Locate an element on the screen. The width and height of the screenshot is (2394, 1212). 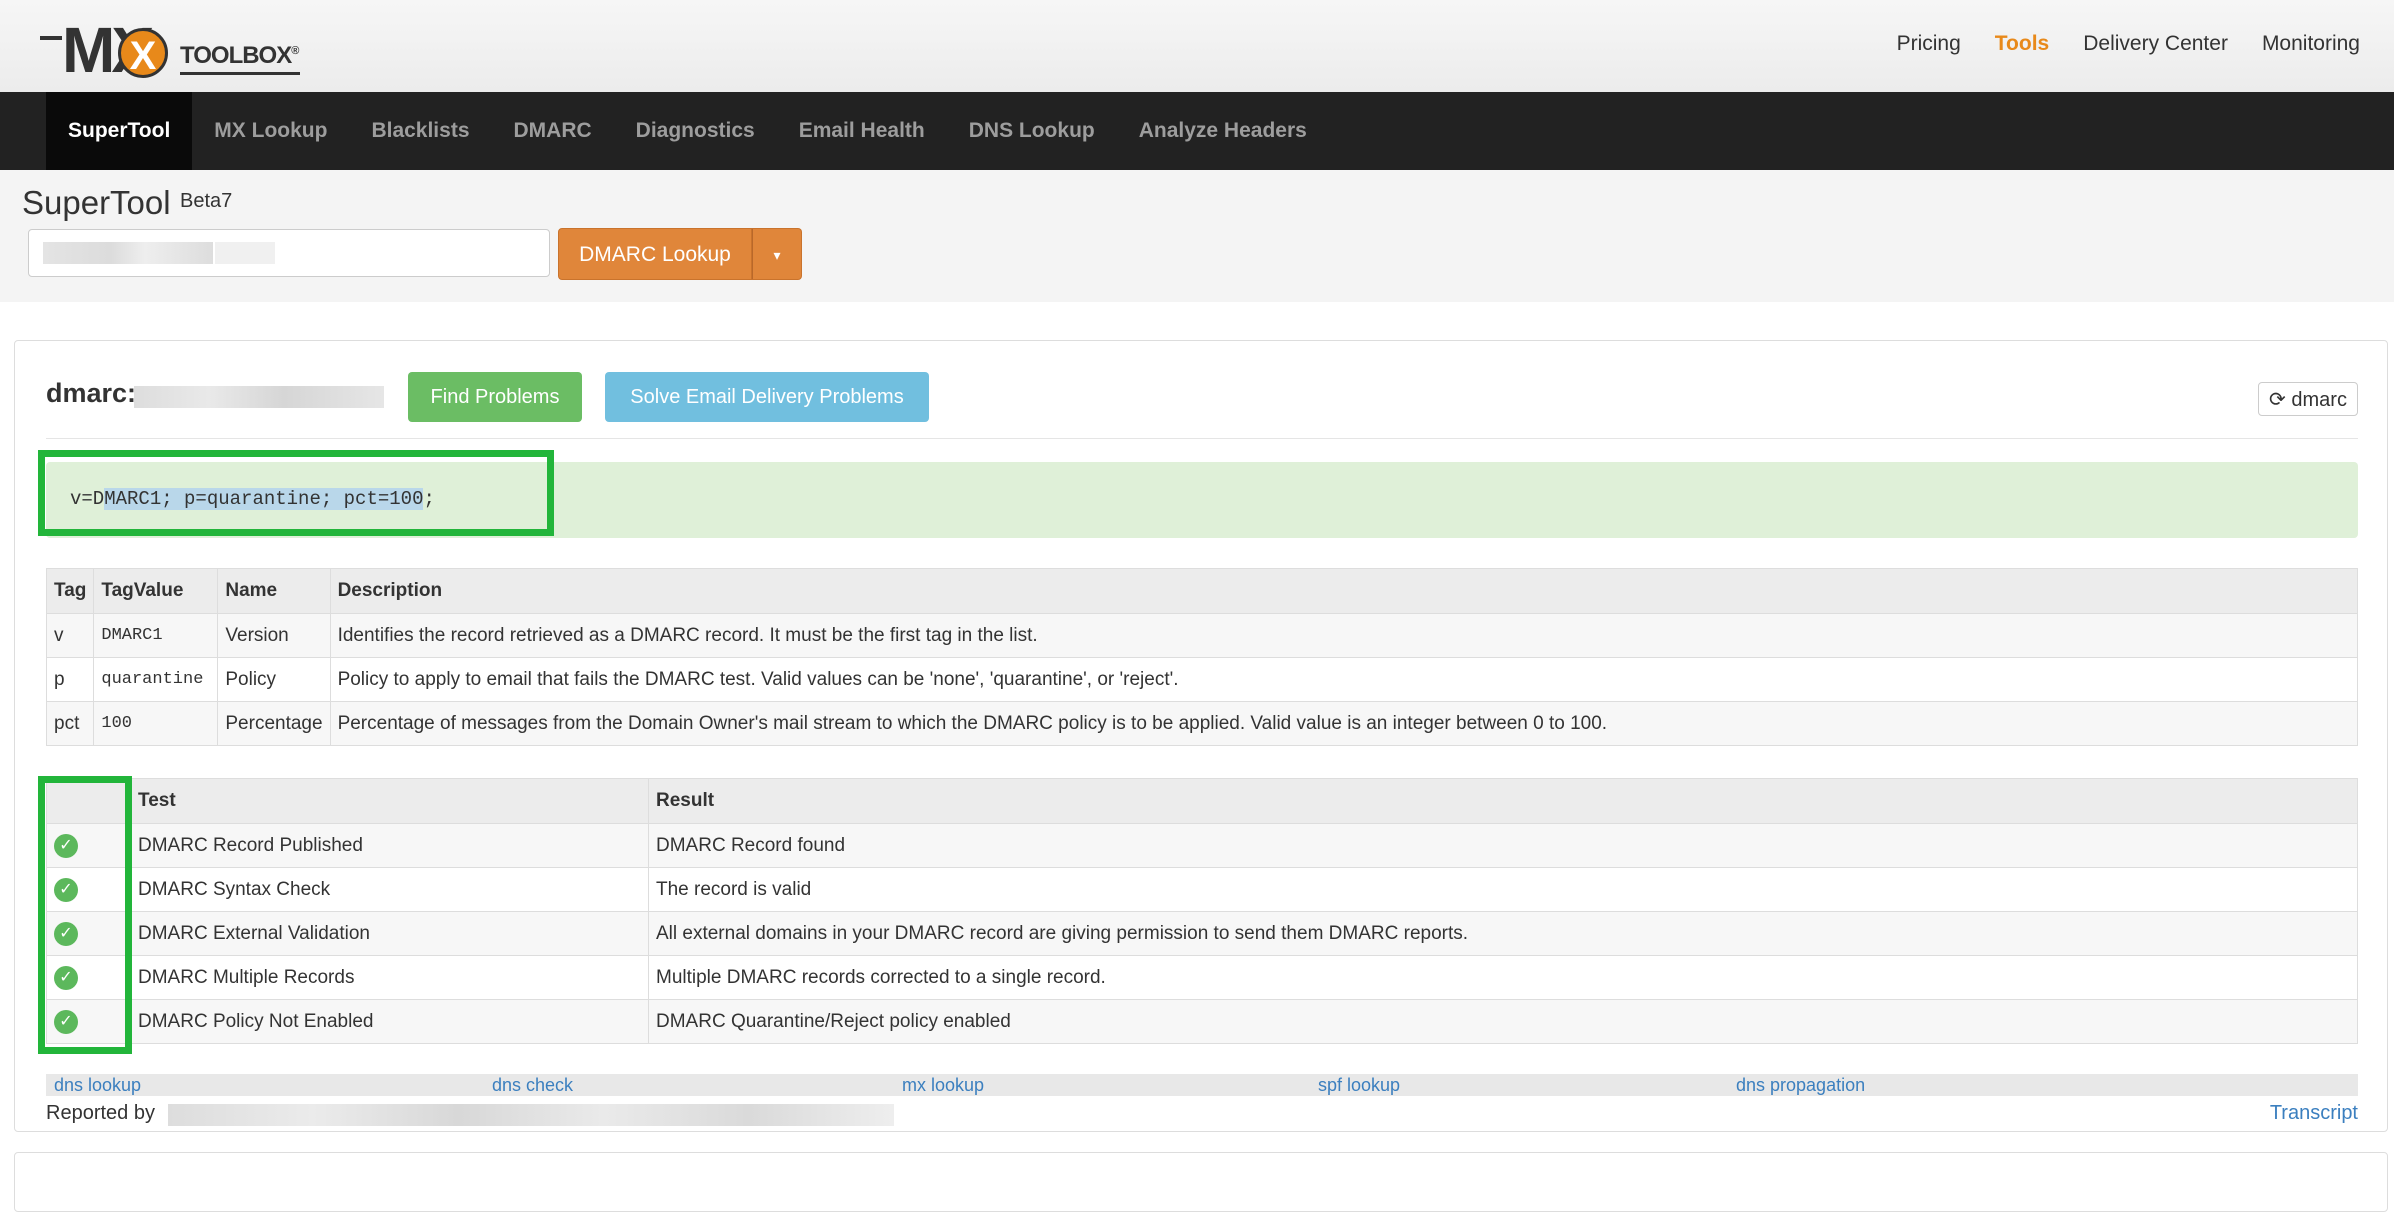
nav-email-health: Email Health is located at coordinates (862, 131).